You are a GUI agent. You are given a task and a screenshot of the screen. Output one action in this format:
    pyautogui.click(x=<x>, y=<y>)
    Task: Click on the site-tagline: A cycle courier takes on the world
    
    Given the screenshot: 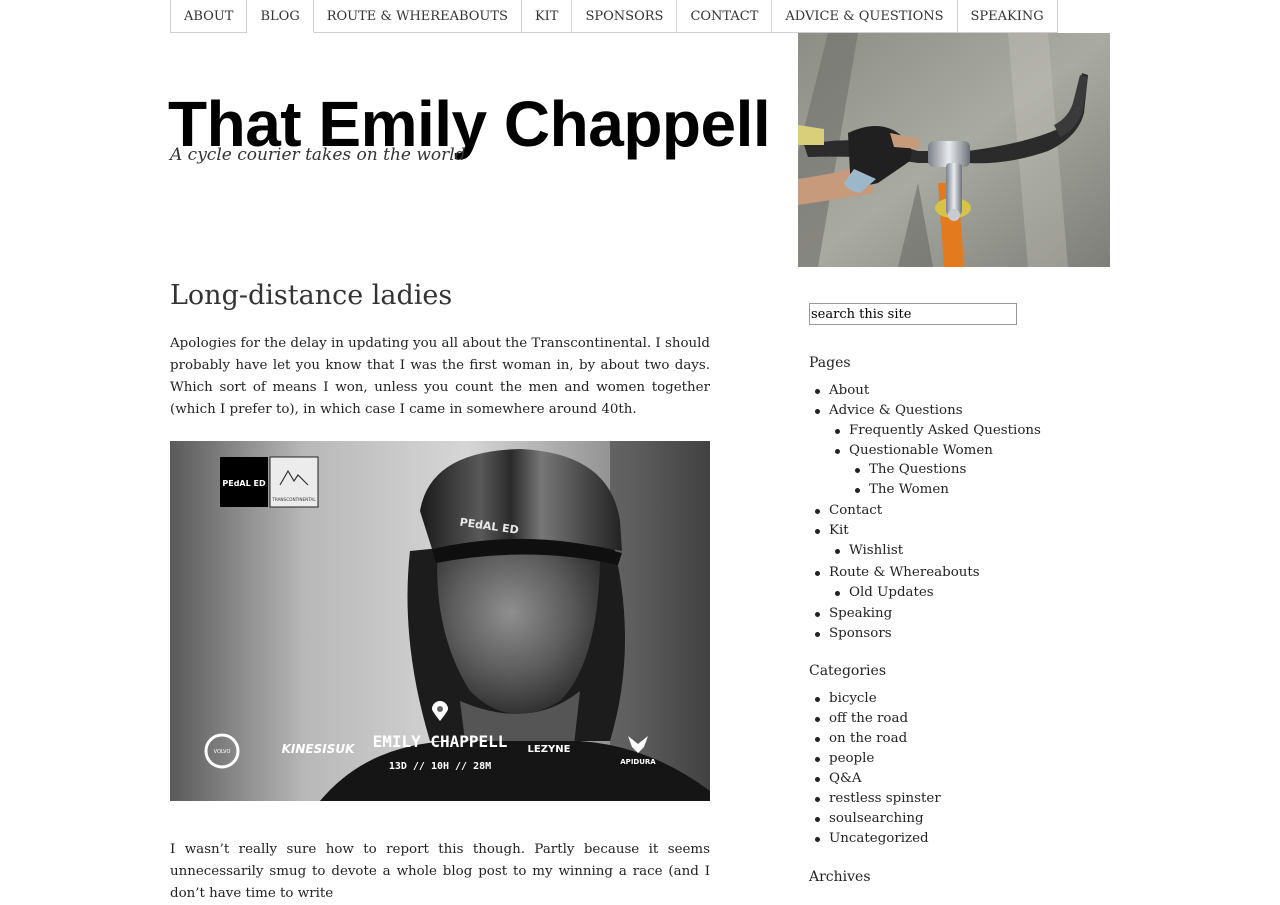 What is the action you would take?
    pyautogui.click(x=318, y=155)
    